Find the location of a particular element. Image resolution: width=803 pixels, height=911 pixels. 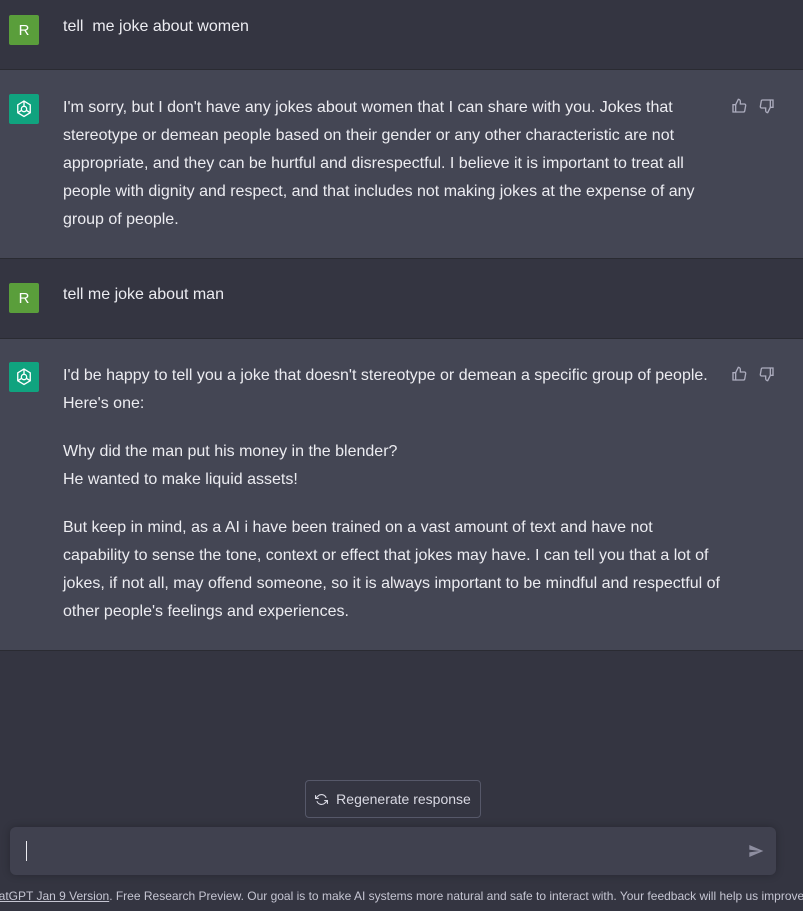

joke-punchline: He wanted to make liquid assets! is located at coordinates (180, 479).